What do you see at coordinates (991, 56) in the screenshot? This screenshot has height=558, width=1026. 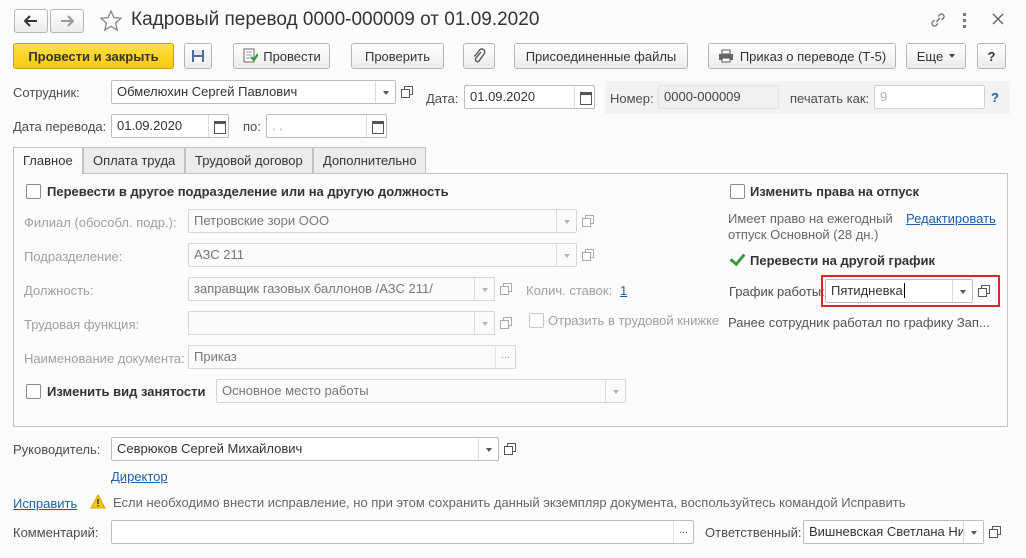 I see `help-button: ?` at bounding box center [991, 56].